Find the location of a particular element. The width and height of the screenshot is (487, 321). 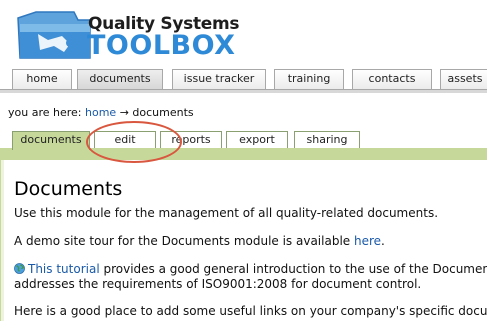

tab-contacts: contacts is located at coordinates (392, 79).